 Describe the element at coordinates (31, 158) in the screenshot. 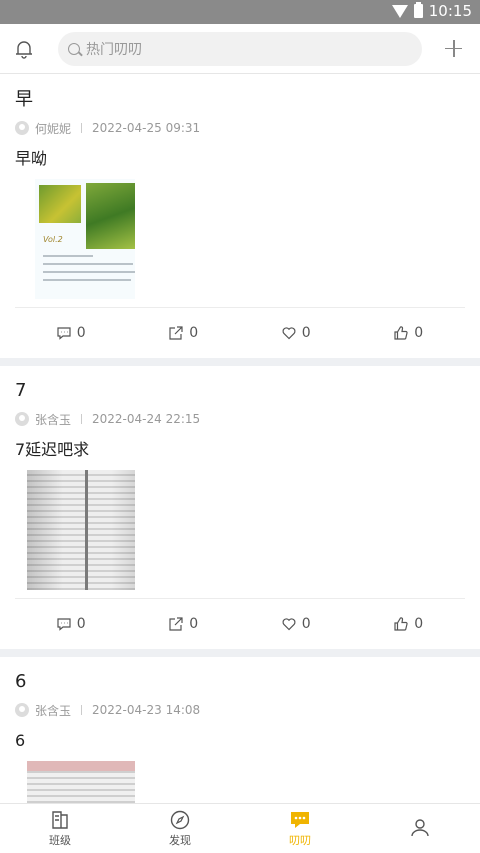

I see `post-body: 早呦` at that location.